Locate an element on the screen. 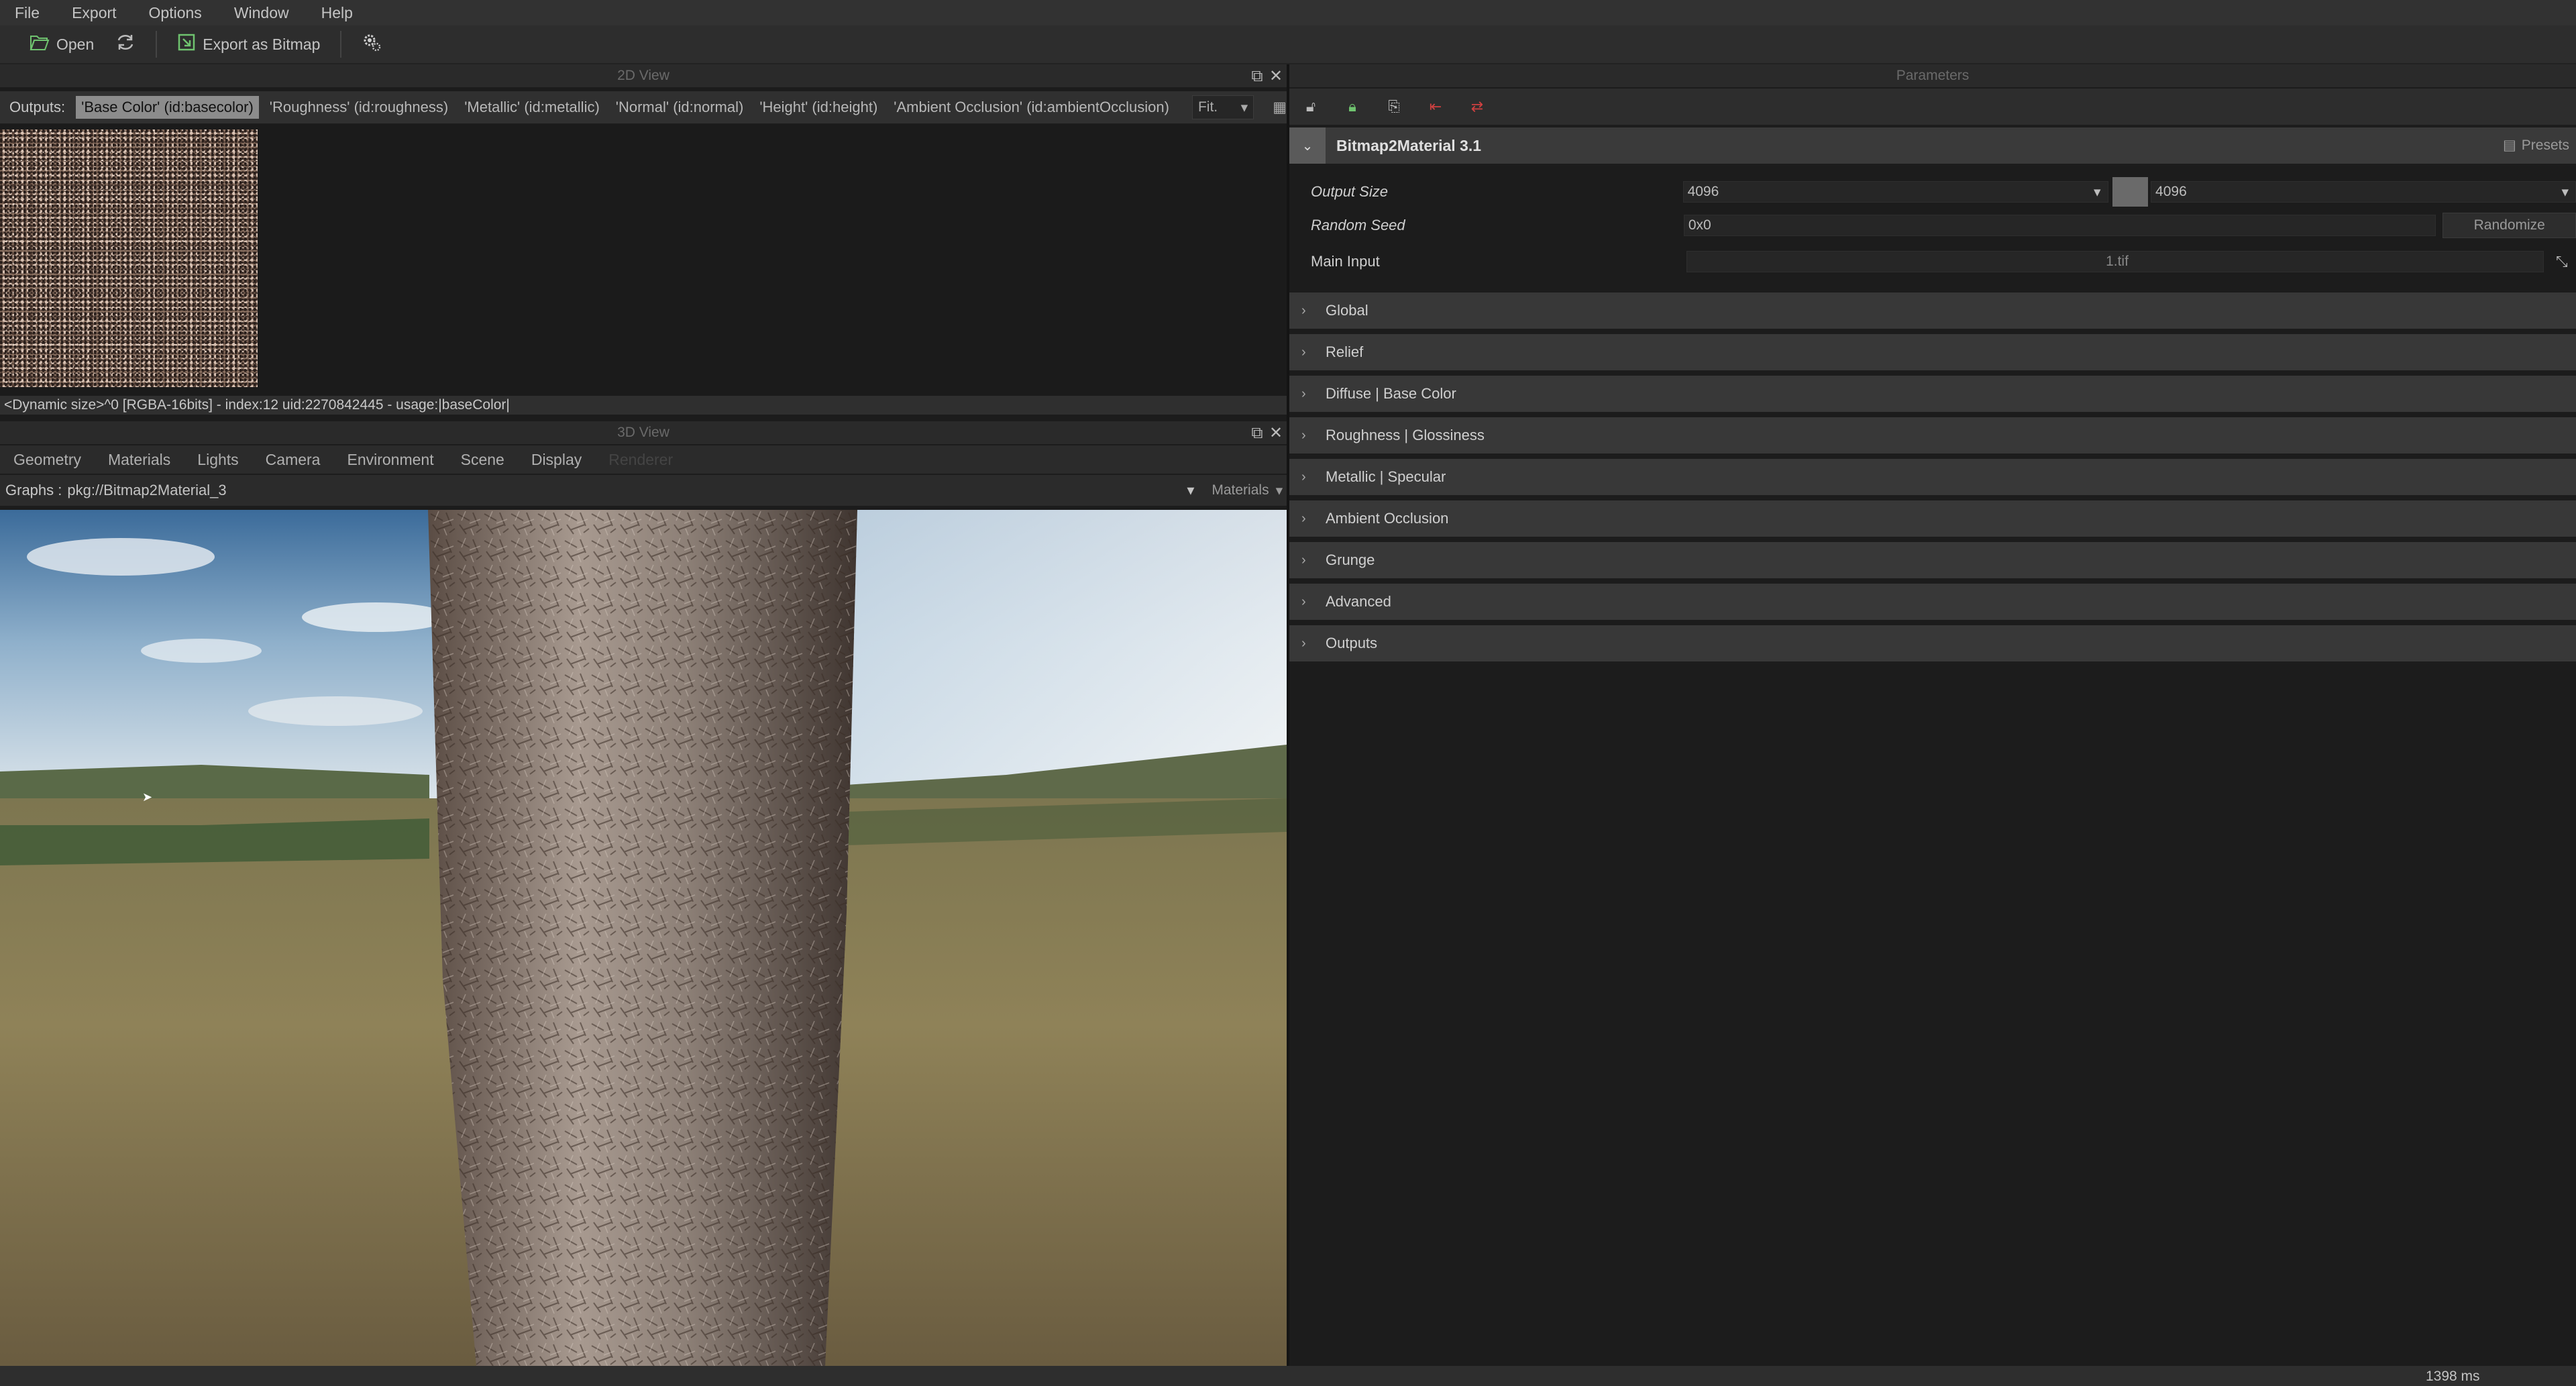 The image size is (2576, 1386). materials-label: Materials is located at coordinates (1240, 490).